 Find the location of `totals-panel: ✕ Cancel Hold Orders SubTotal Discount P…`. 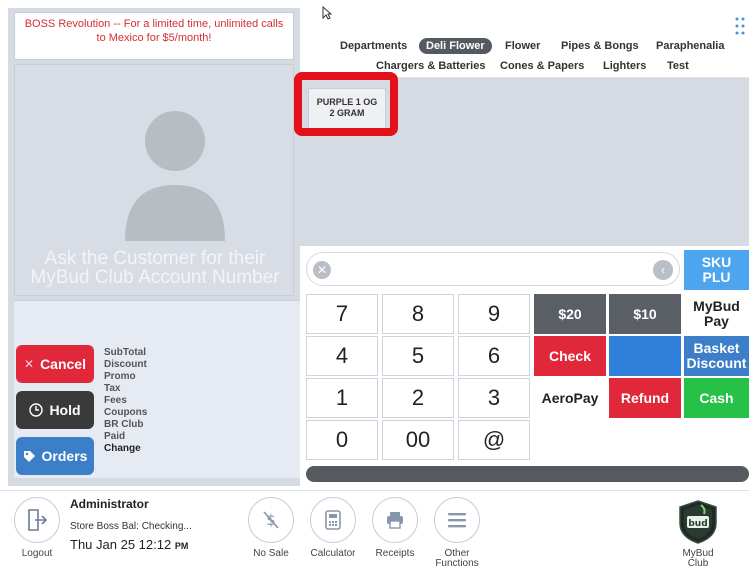

totals-panel: ✕ Cancel Hold Orders SubTotal Discount P… is located at coordinates (157, 389).